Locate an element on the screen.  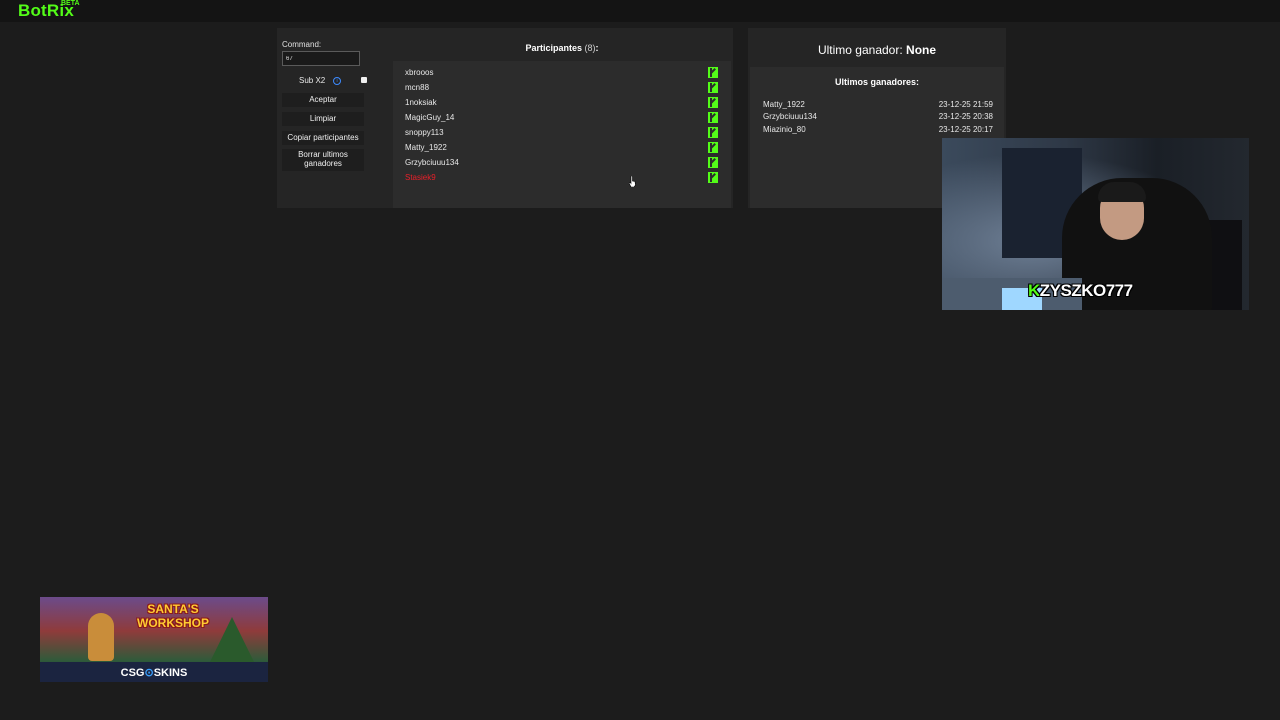
participant-name: Grzybciuuu134 is located at coordinates (432, 162).